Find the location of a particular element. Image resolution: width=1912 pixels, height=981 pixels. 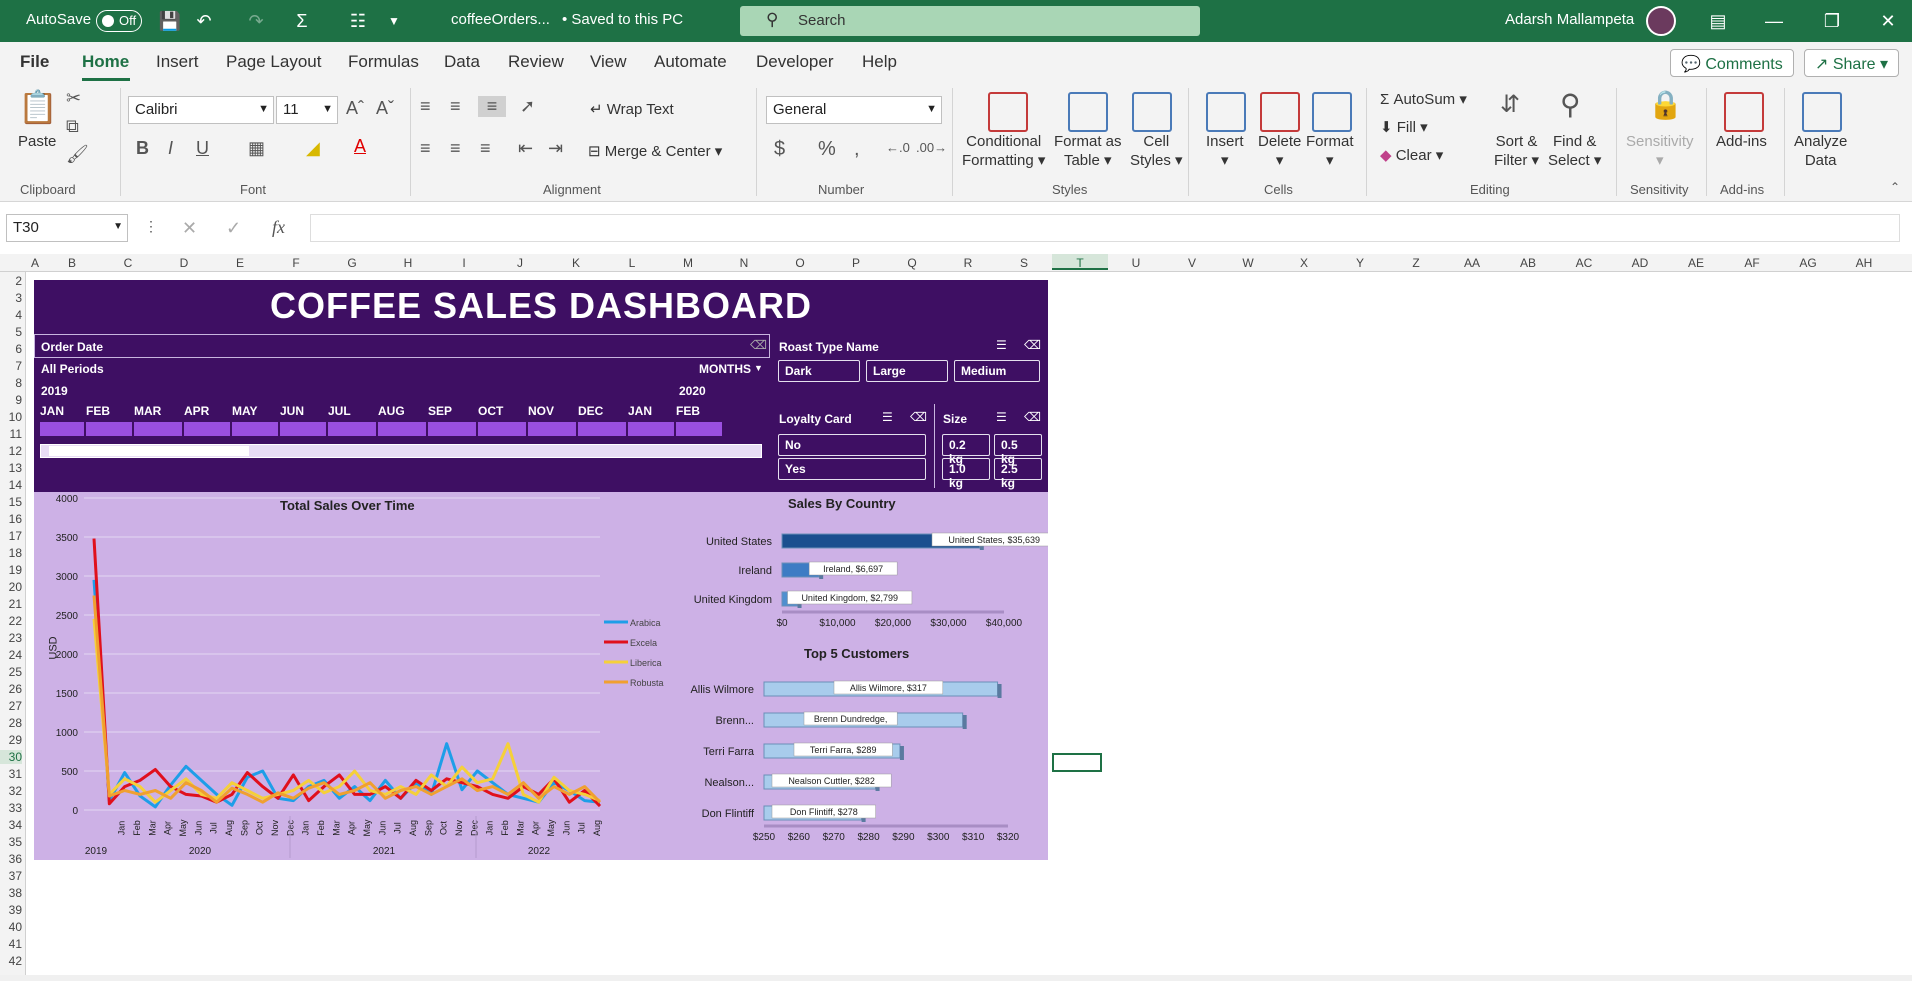

cell-styles-icon is located at coordinates (1152, 112).